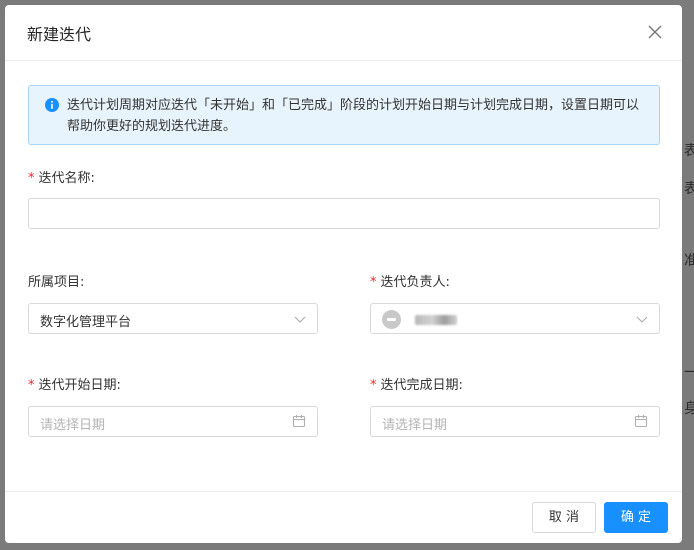  What do you see at coordinates (343, 517) in the screenshot?
I see `dialog-footer: 取 消 确 定` at bounding box center [343, 517].